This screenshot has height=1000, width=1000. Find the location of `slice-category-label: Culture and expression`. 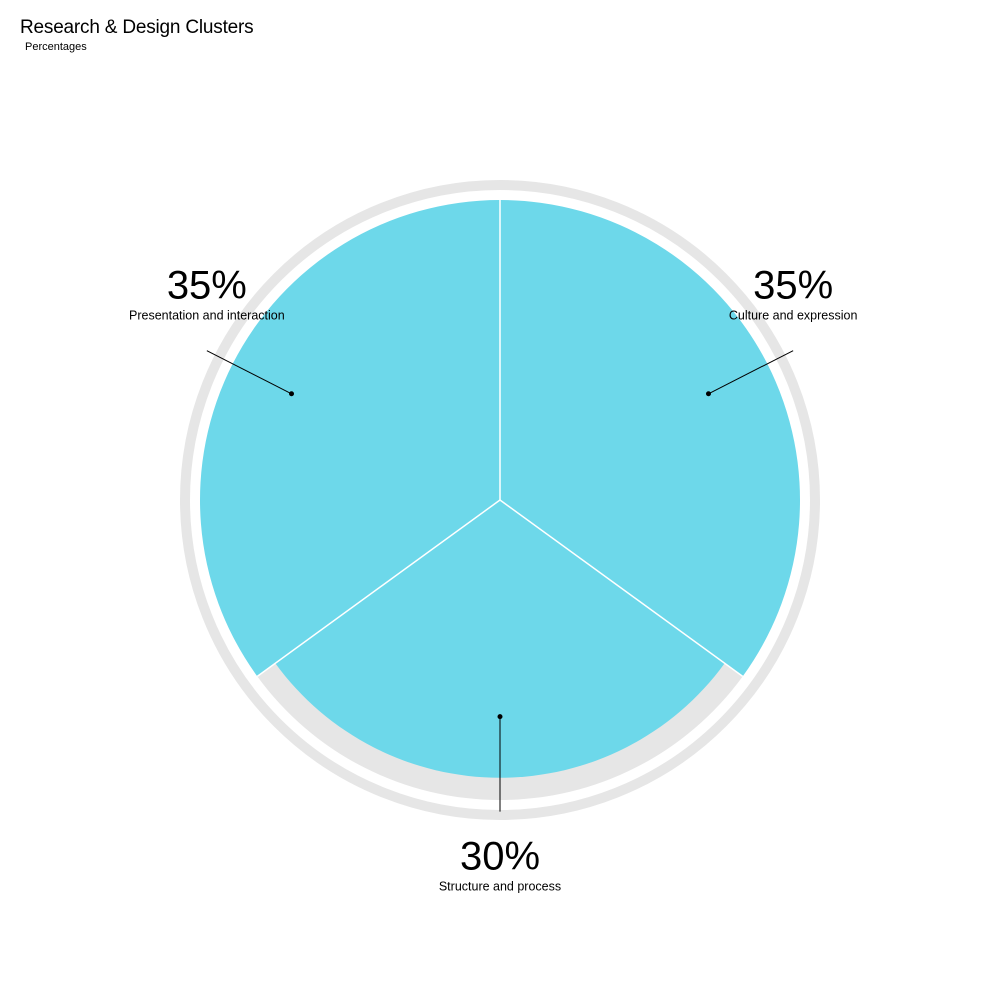

slice-category-label: Culture and expression is located at coordinates (793, 316).